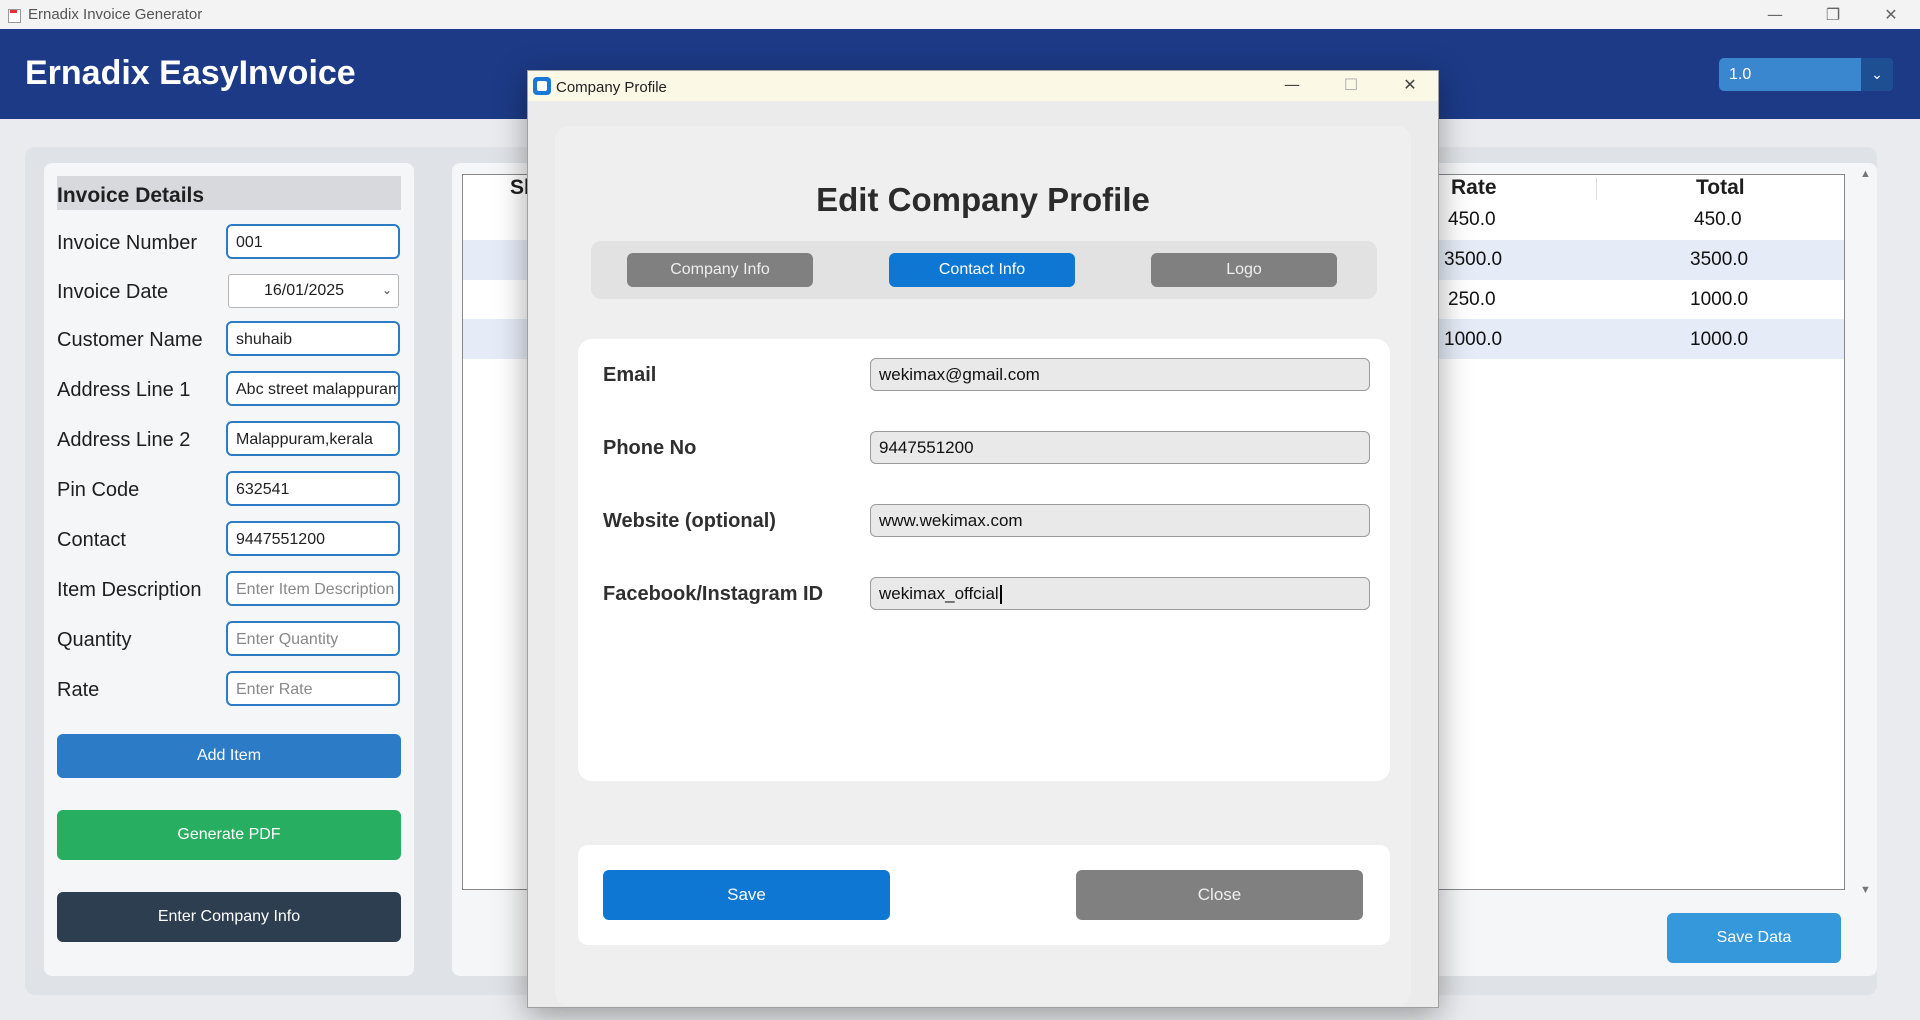 This screenshot has height=1020, width=1920. I want to click on customer-name-input: shuhaib, so click(313, 338).